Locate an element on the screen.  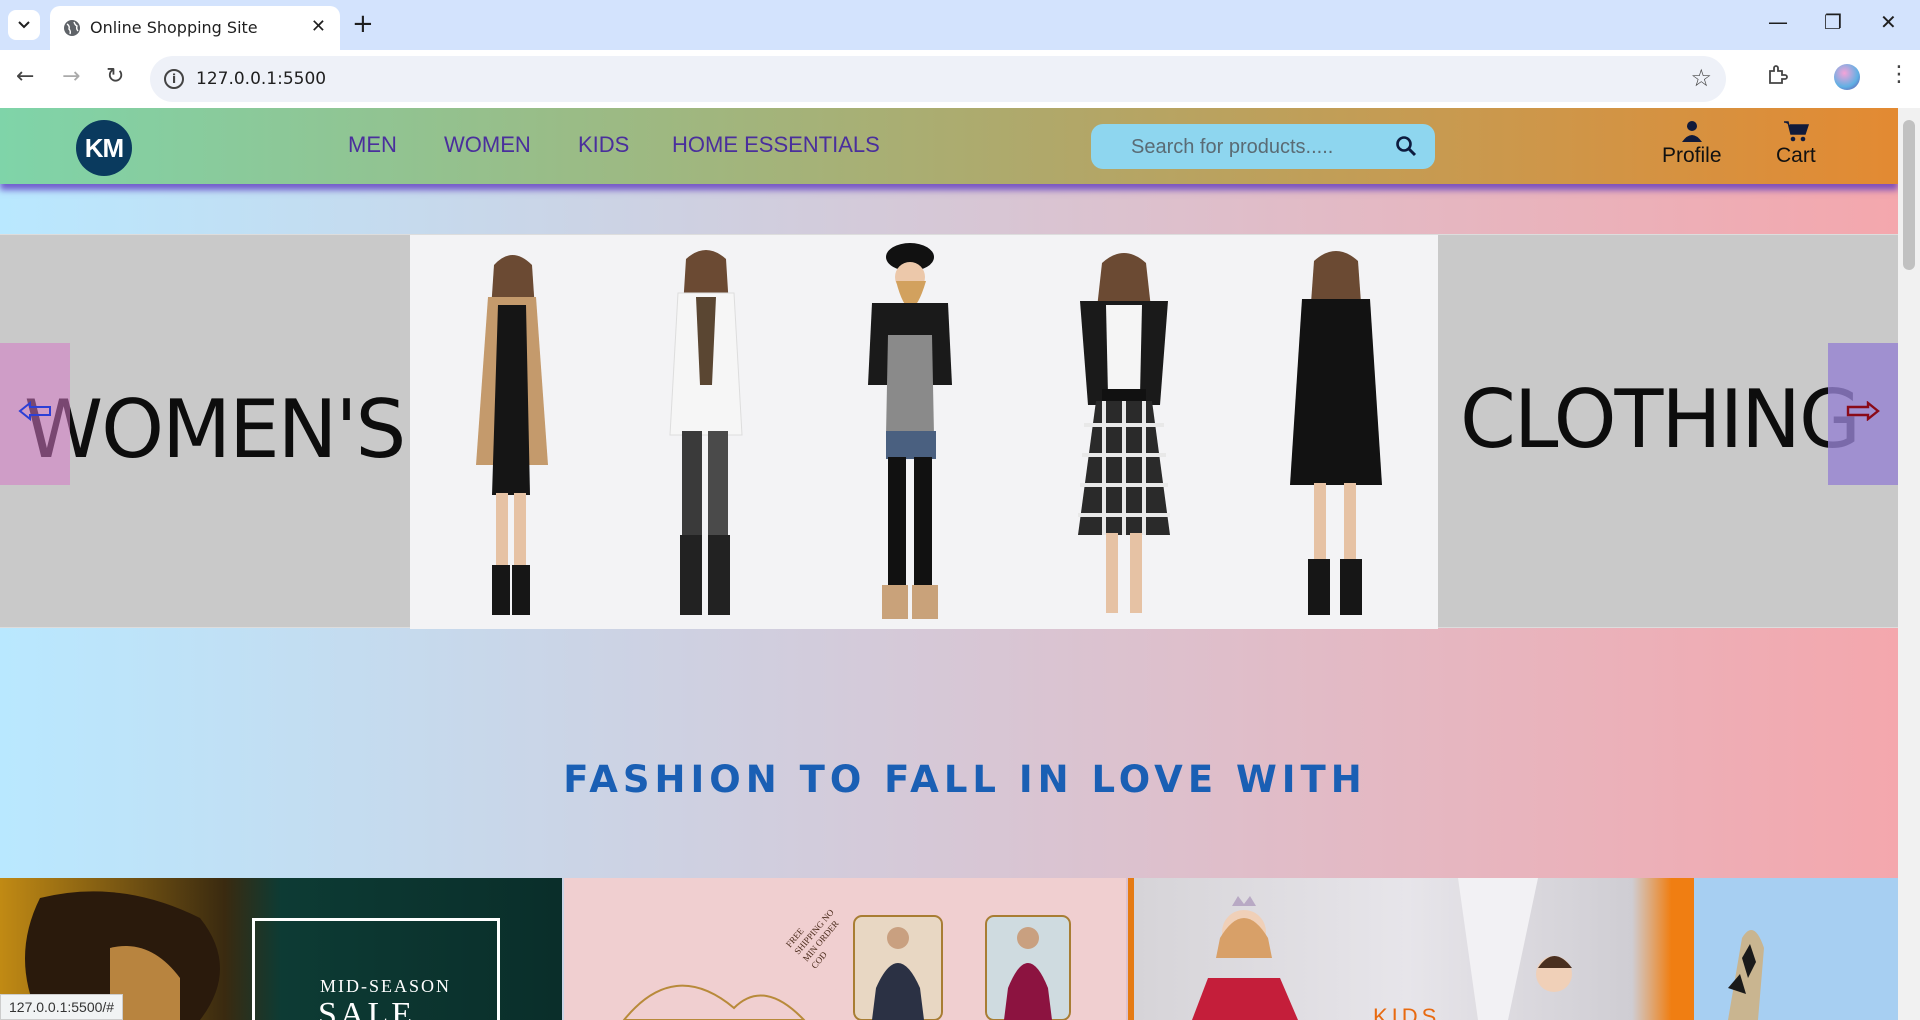
right-arrow-icon is located at coordinates (1863, 411).